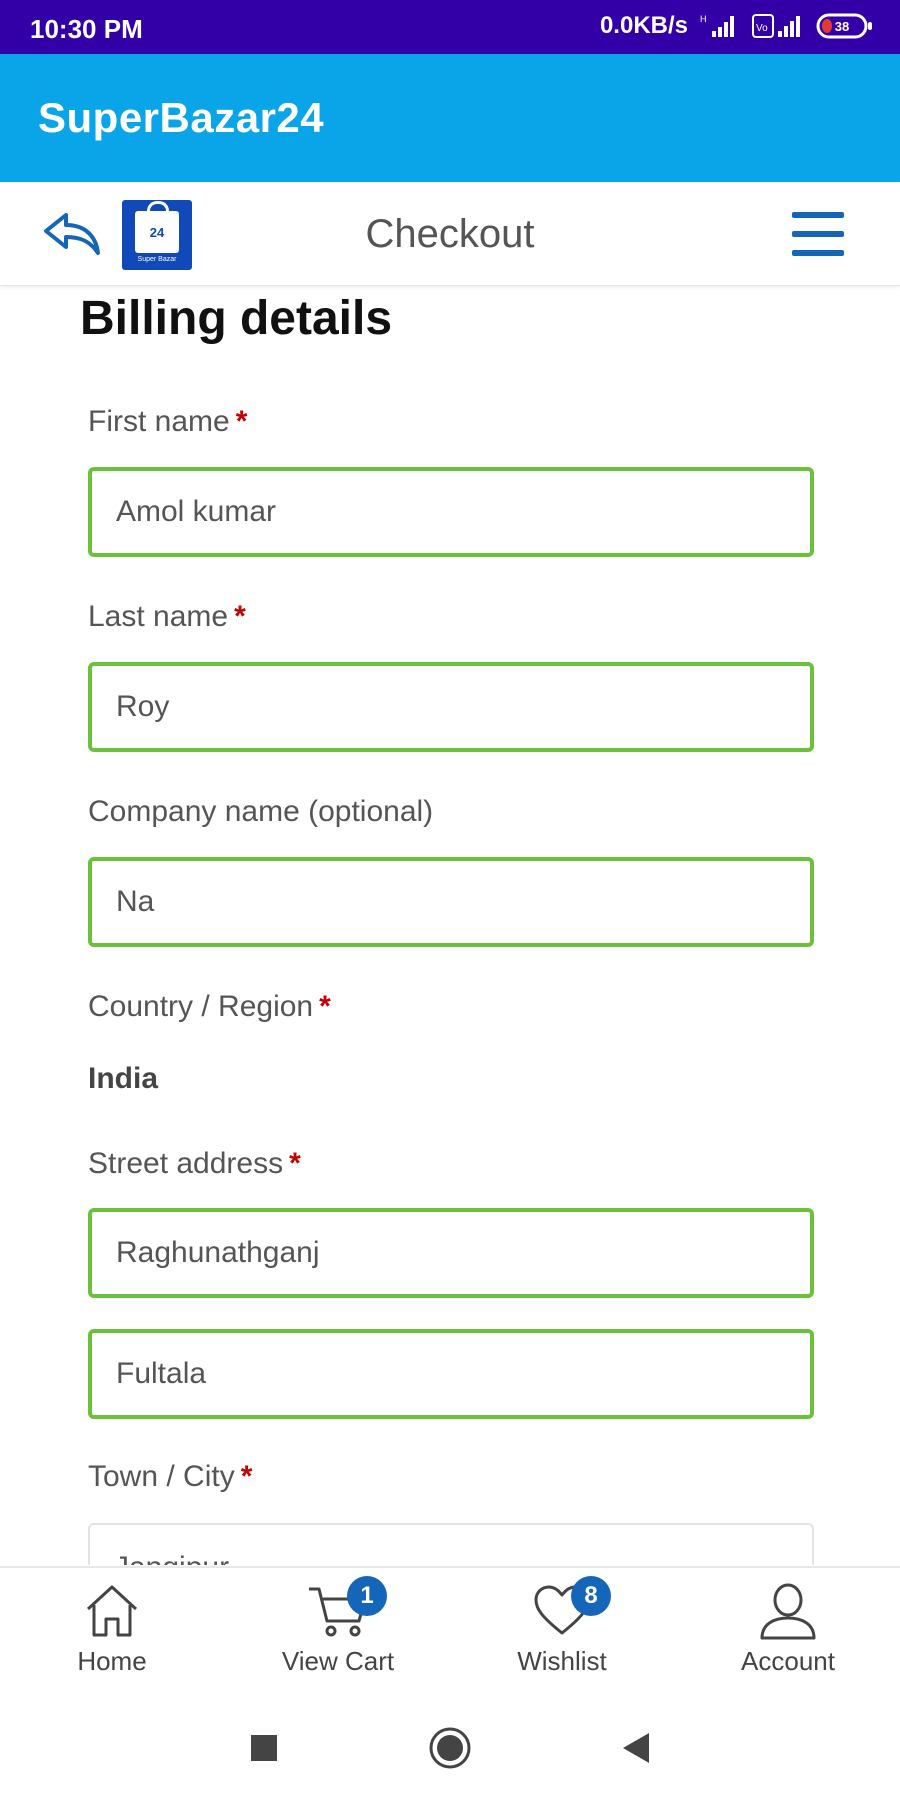 The image size is (900, 1800). What do you see at coordinates (562, 1661) in the screenshot?
I see `nav-label: Wishlist` at bounding box center [562, 1661].